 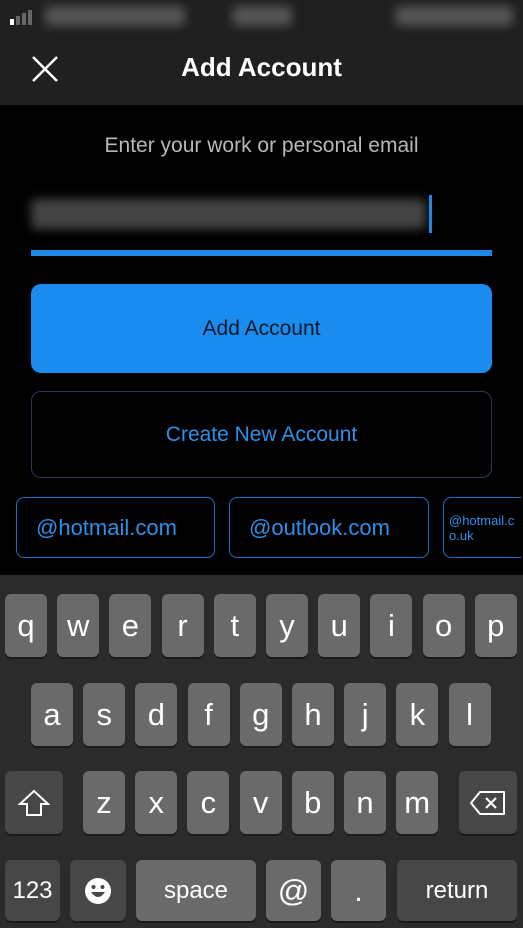 What do you see at coordinates (261, 328) in the screenshot?
I see `add-account-button: Add Account` at bounding box center [261, 328].